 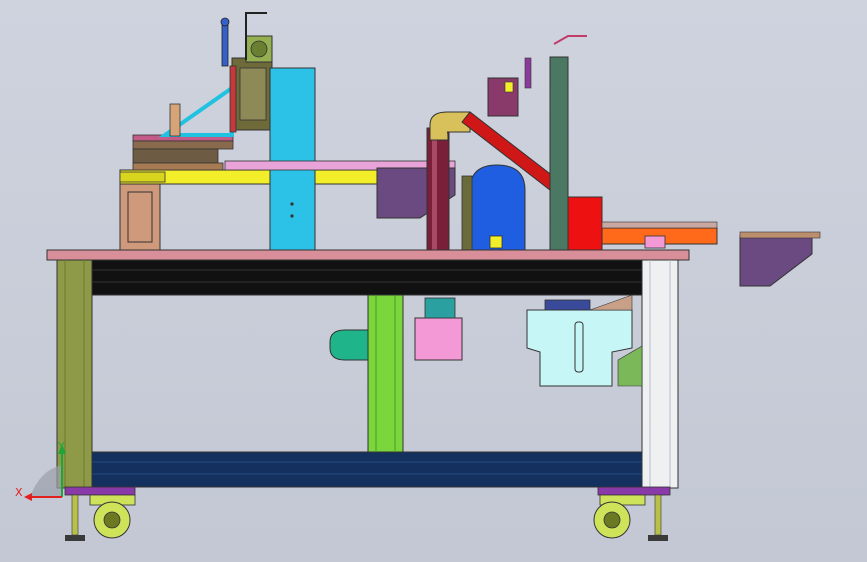 What do you see at coordinates (630, 517) in the screenshot?
I see `right-caster` at bounding box center [630, 517].